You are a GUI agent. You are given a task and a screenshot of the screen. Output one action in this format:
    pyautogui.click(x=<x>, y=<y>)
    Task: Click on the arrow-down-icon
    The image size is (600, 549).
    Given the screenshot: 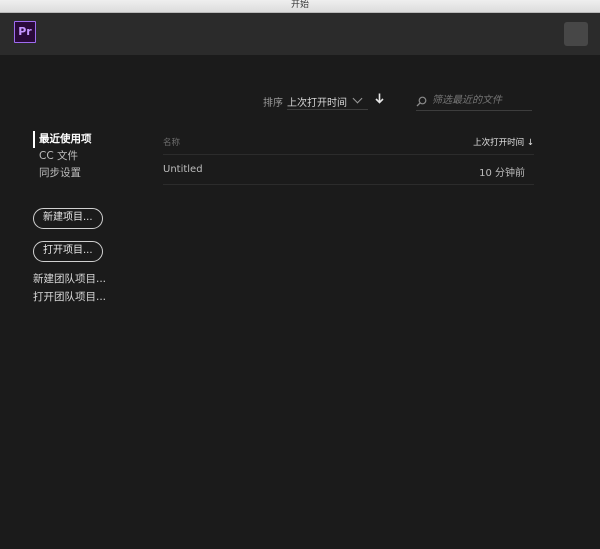 What is the action you would take?
    pyautogui.click(x=379, y=98)
    